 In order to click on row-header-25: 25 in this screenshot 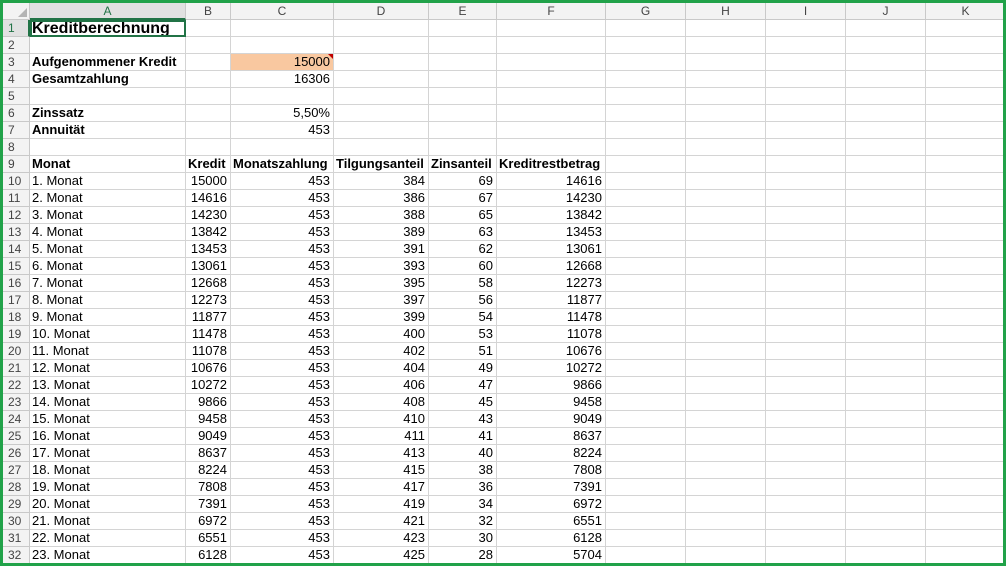, I will do `click(16, 436)`.